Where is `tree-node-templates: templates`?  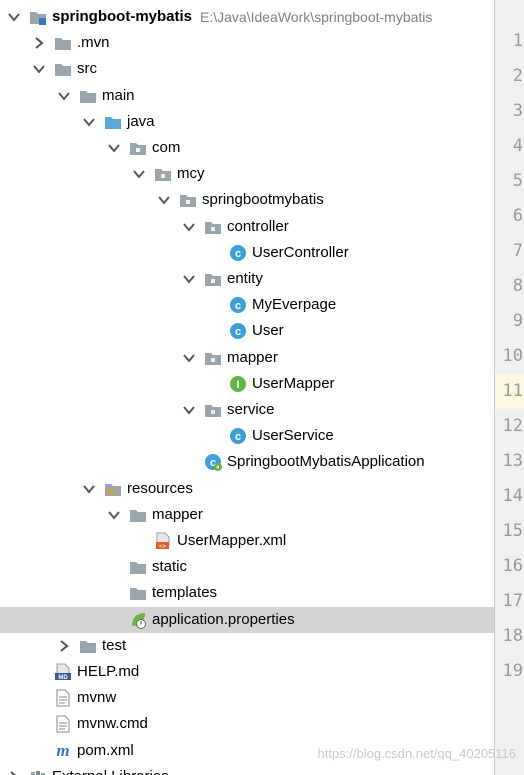
tree-node-templates: templates is located at coordinates (247, 593).